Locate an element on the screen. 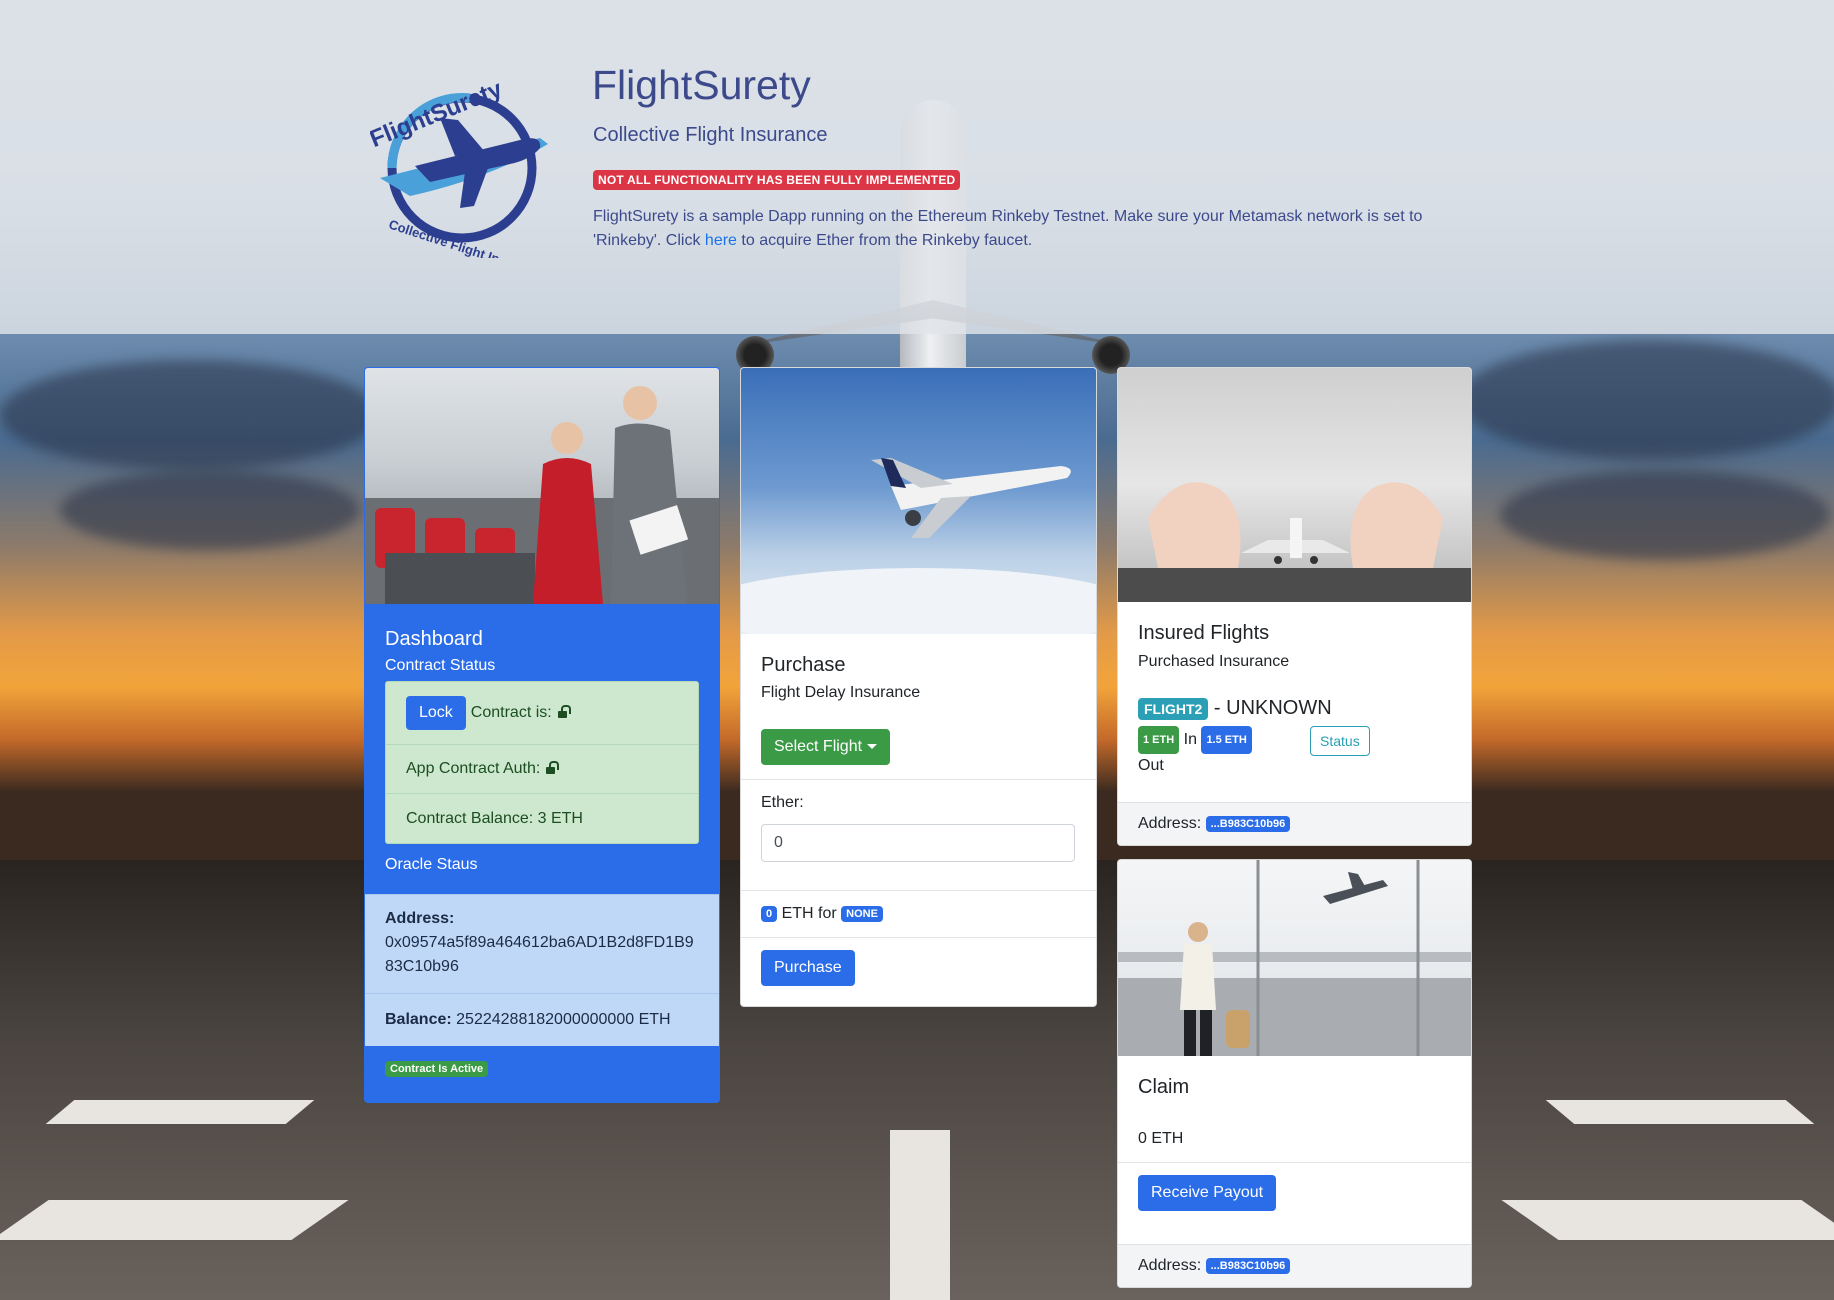 The width and height of the screenshot is (1834, 1300). insured-title: Insured Flights is located at coordinates (1204, 633).